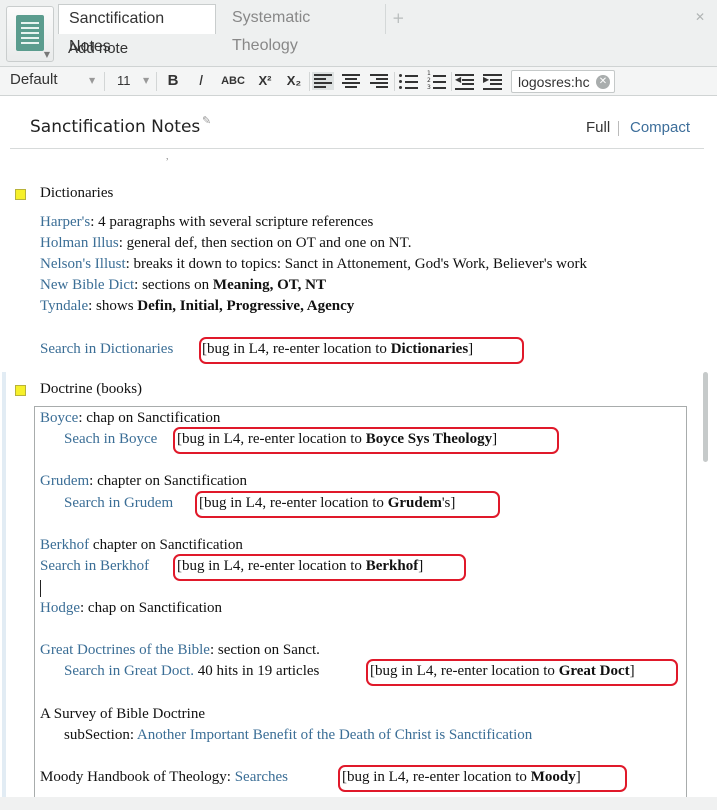  I want to click on add-tab-icon: +, so click(398, 18).